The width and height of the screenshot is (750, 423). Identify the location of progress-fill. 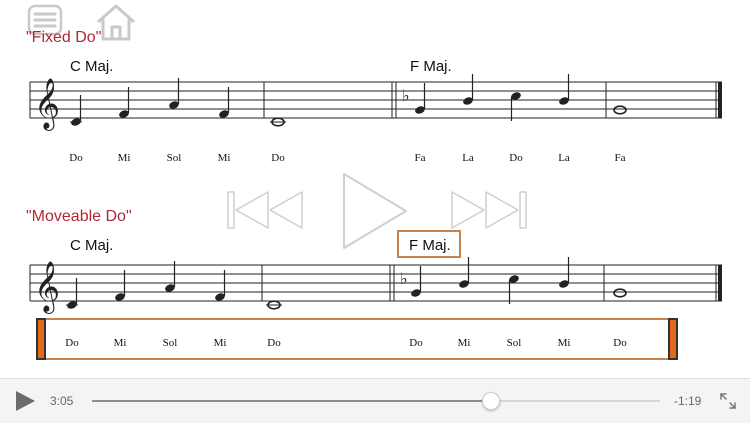
(291, 401).